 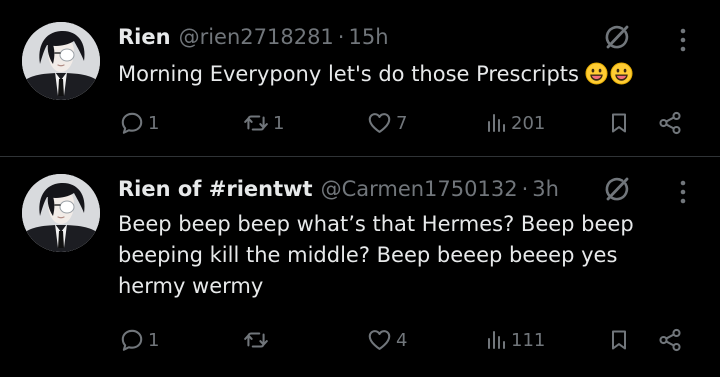 What do you see at coordinates (545, 189) in the screenshot?
I see `timestamp: 3h` at bounding box center [545, 189].